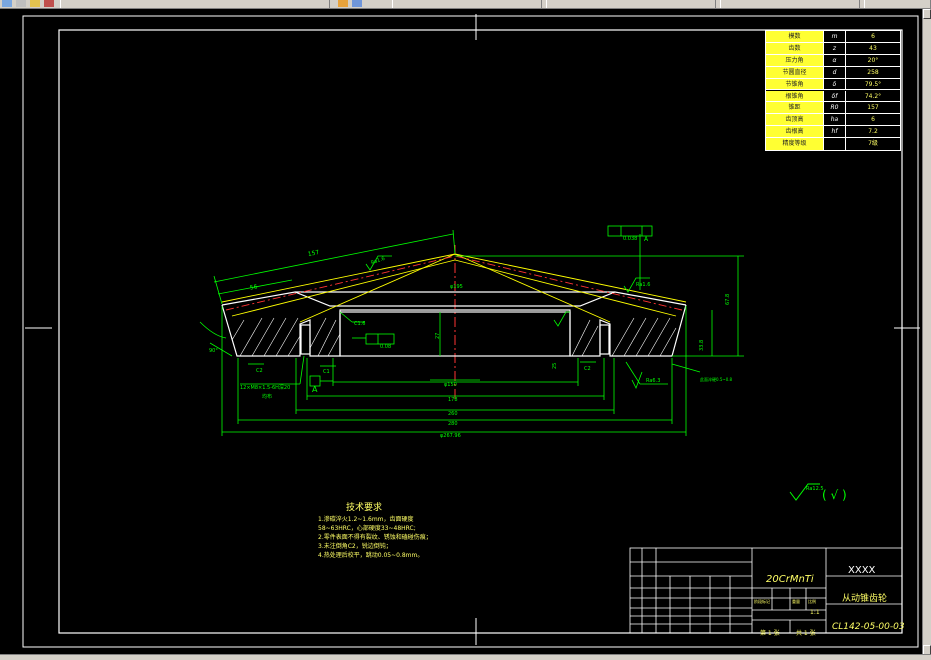 The height and width of the screenshot is (660, 931). Describe the element at coordinates (815, 489) in the screenshot. I see `general-roughness-value: Ra12.5` at that location.